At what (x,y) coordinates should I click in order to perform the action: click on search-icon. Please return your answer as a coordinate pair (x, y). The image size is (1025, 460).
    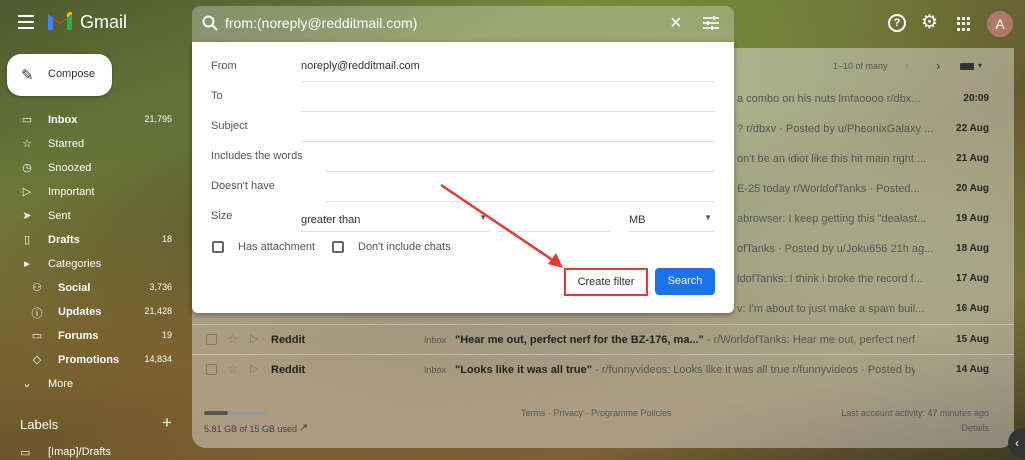
    Looking at the image, I should click on (210, 23).